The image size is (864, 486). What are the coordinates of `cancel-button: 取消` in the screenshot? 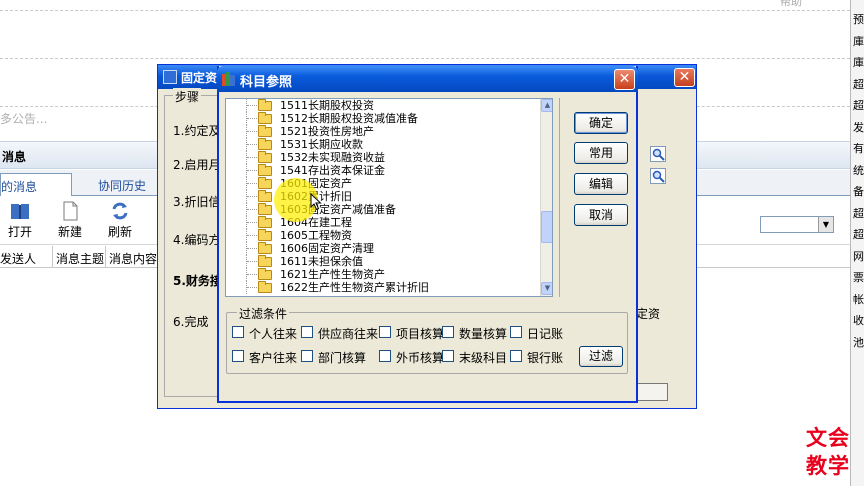 It's located at (601, 215).